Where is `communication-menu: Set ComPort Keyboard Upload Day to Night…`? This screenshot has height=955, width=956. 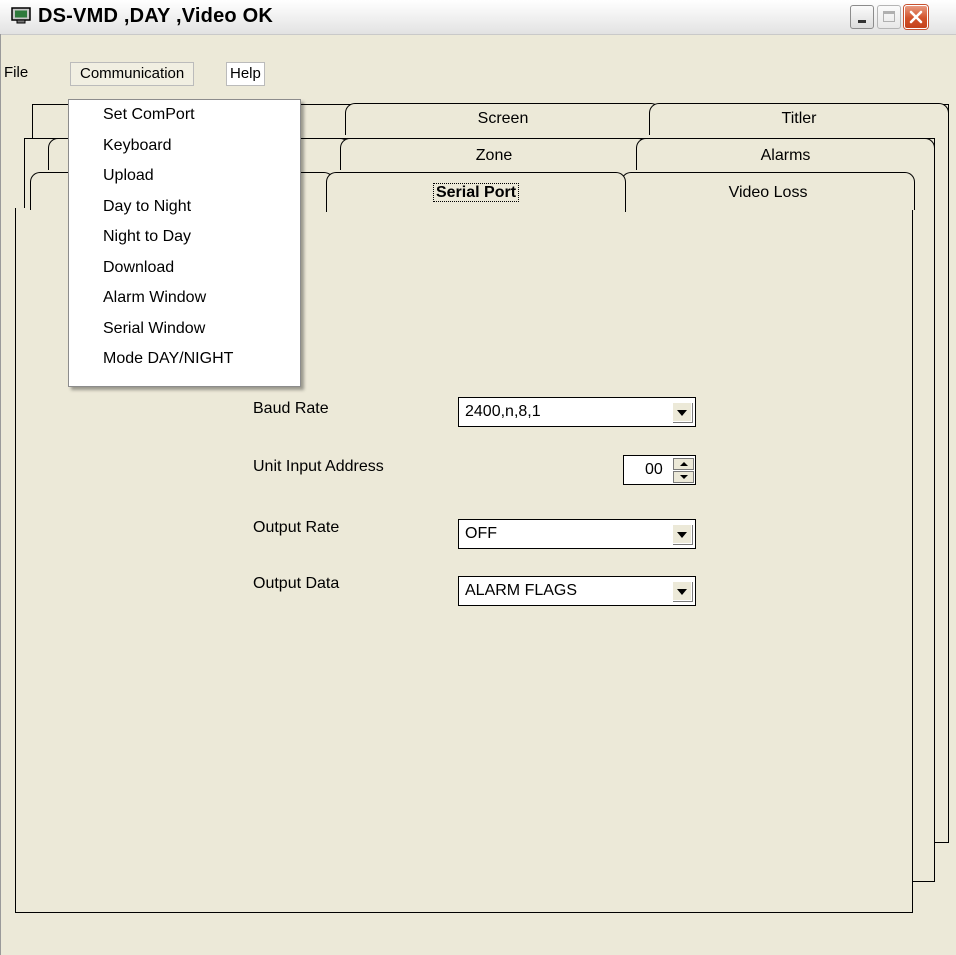
communication-menu: Set ComPort Keyboard Upload Day to Night… is located at coordinates (184, 243).